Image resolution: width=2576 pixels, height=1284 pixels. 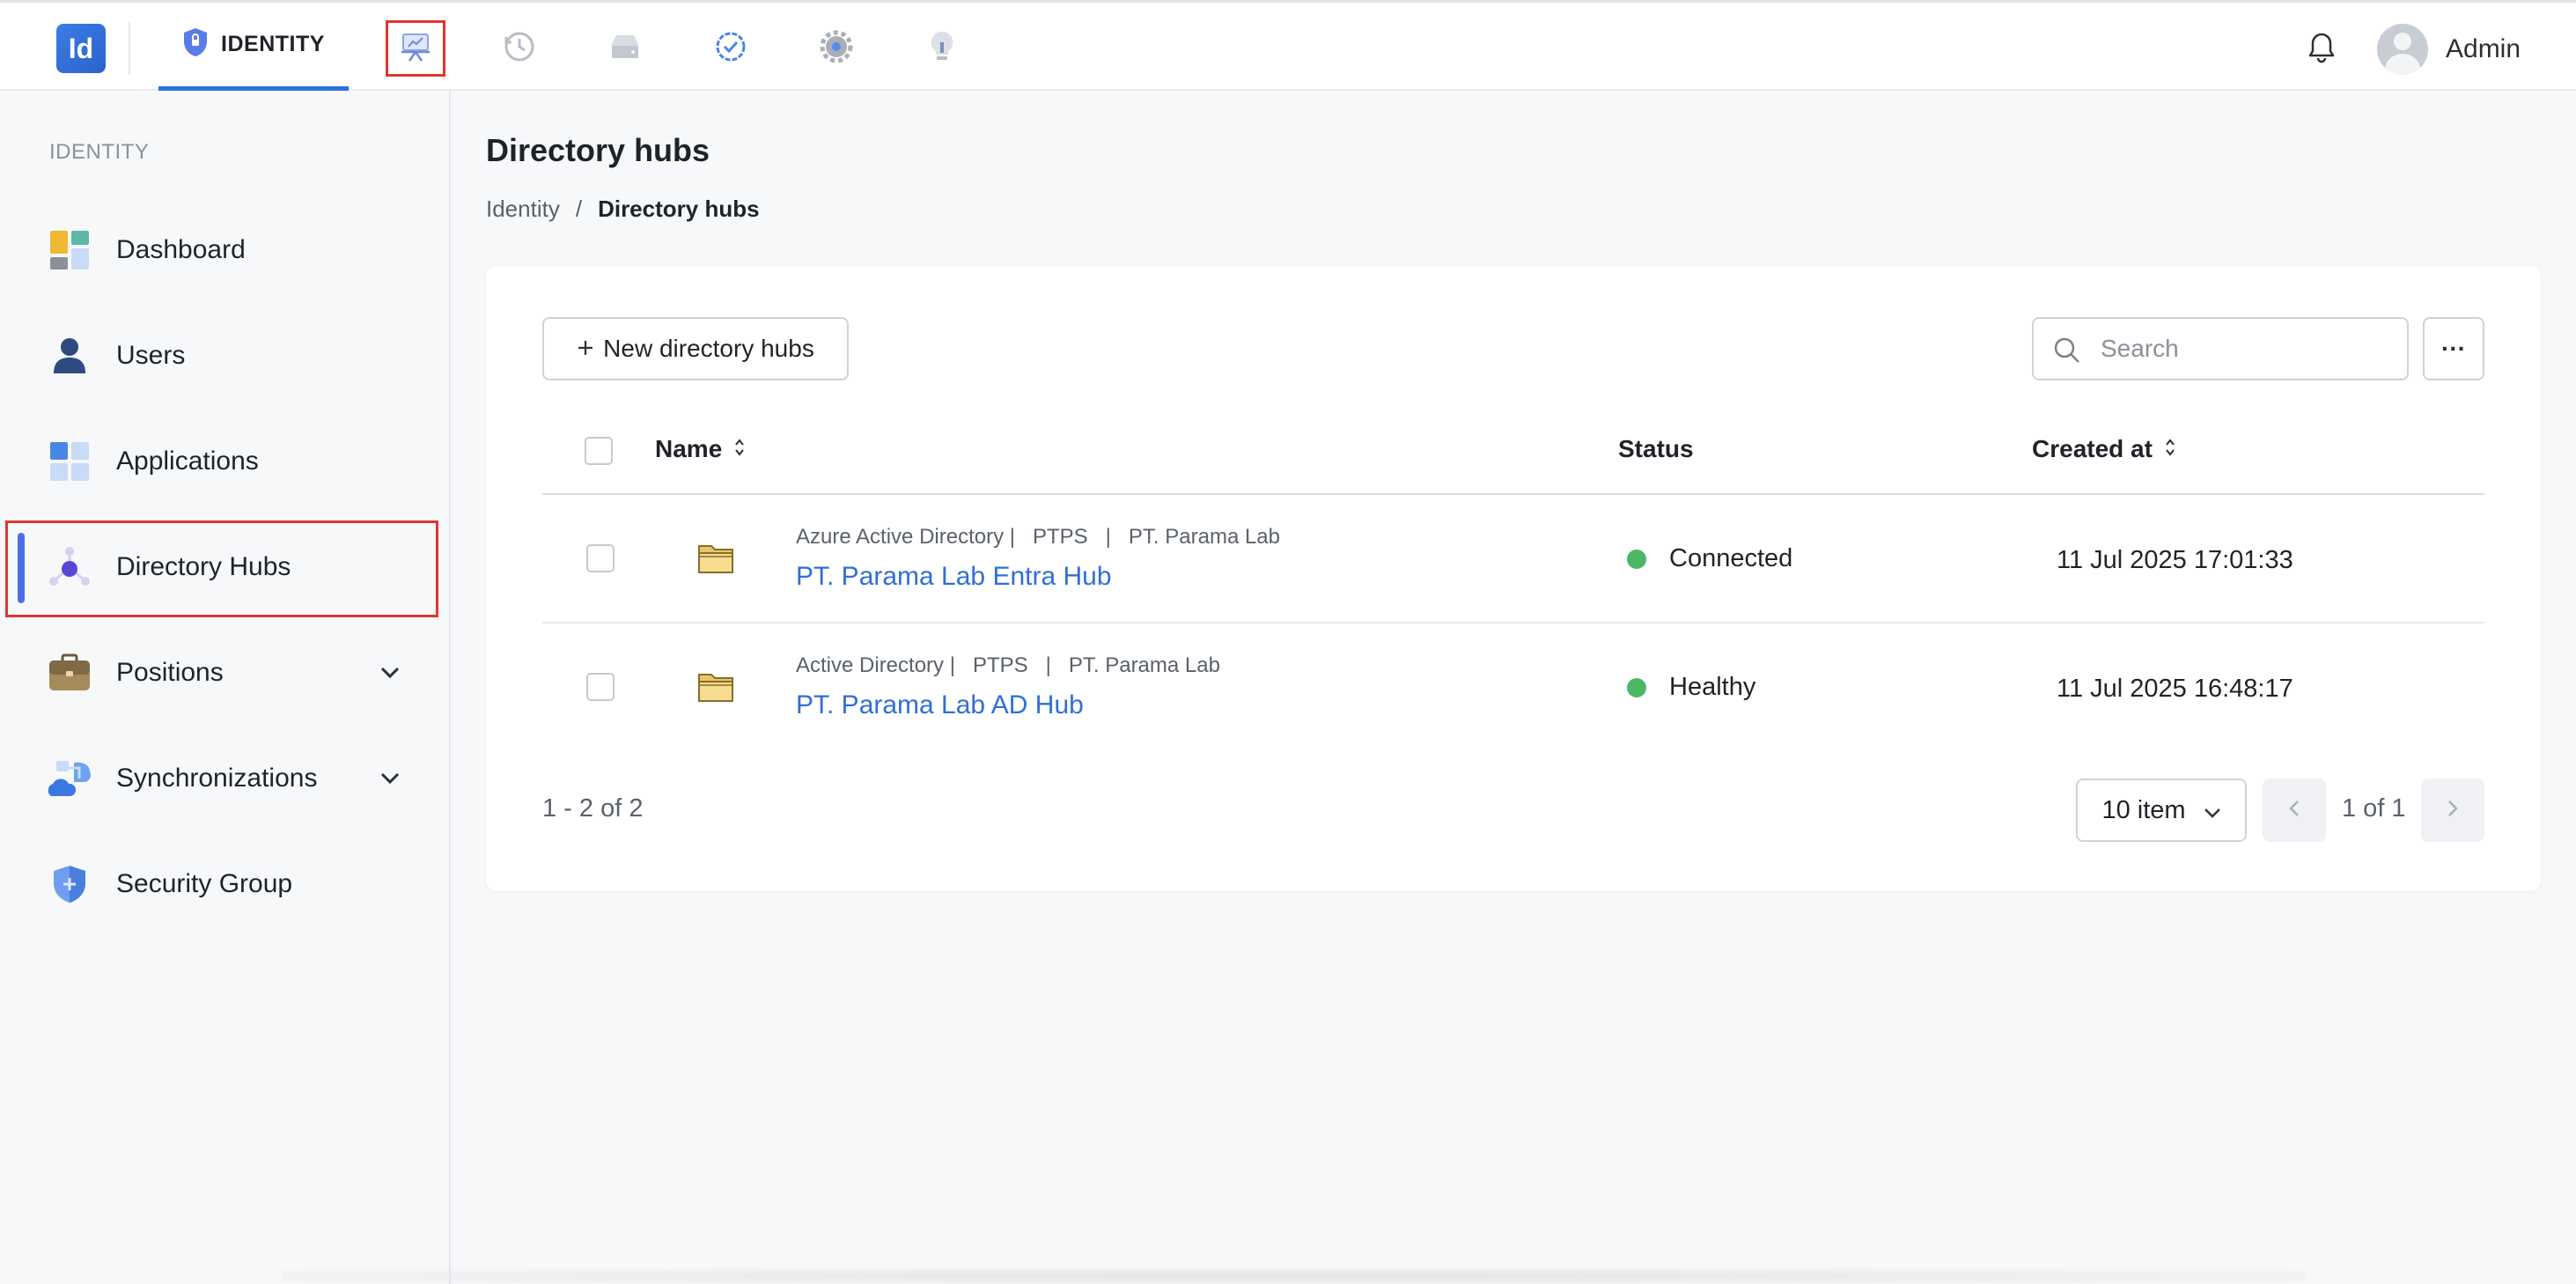 I want to click on column-header-name: Name, so click(x=700, y=449).